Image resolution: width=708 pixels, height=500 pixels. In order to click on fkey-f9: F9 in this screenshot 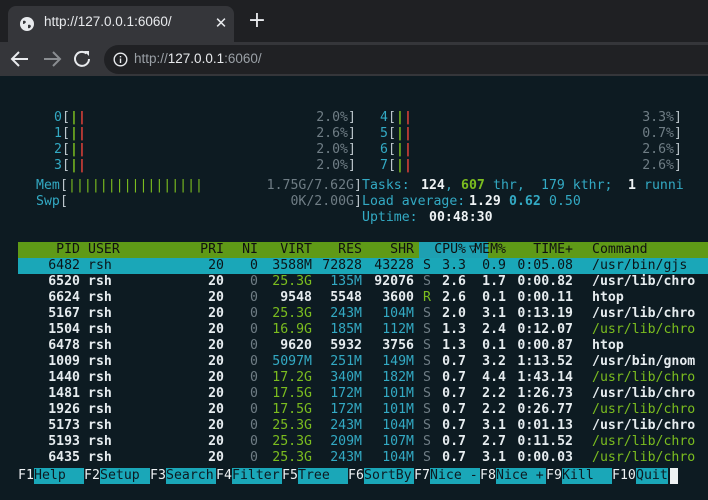, I will do `click(554, 476)`.